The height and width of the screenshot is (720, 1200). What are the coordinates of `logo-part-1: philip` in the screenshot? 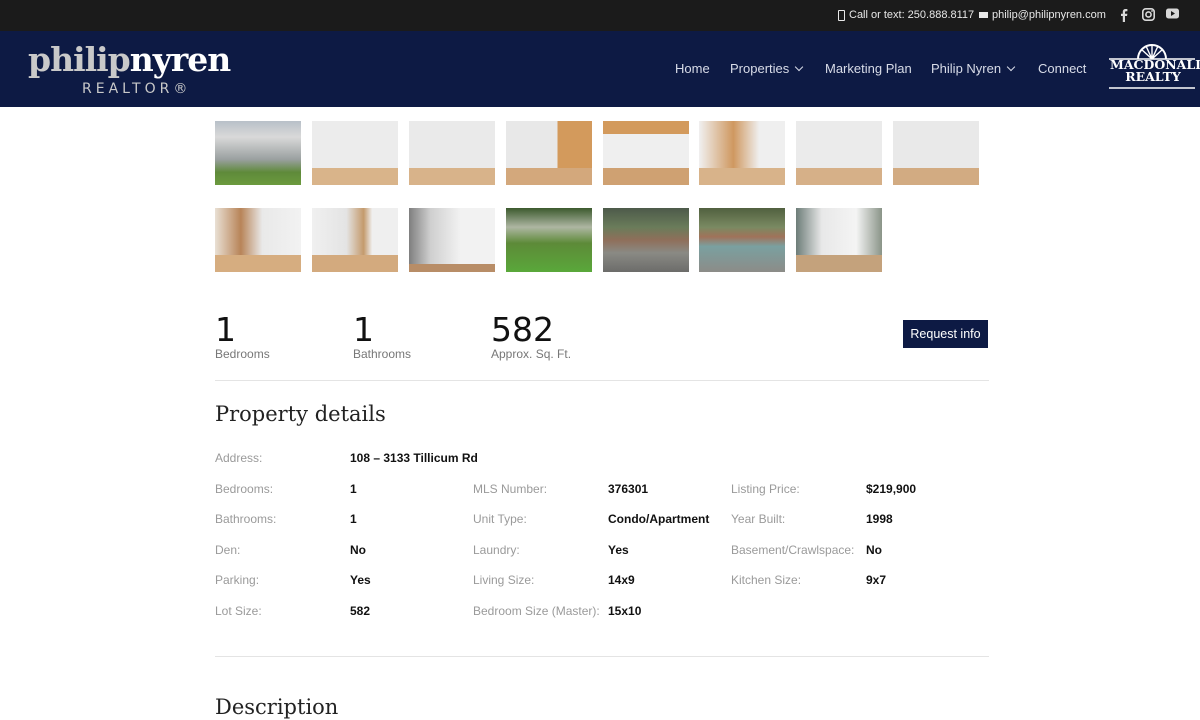 It's located at (79, 59).